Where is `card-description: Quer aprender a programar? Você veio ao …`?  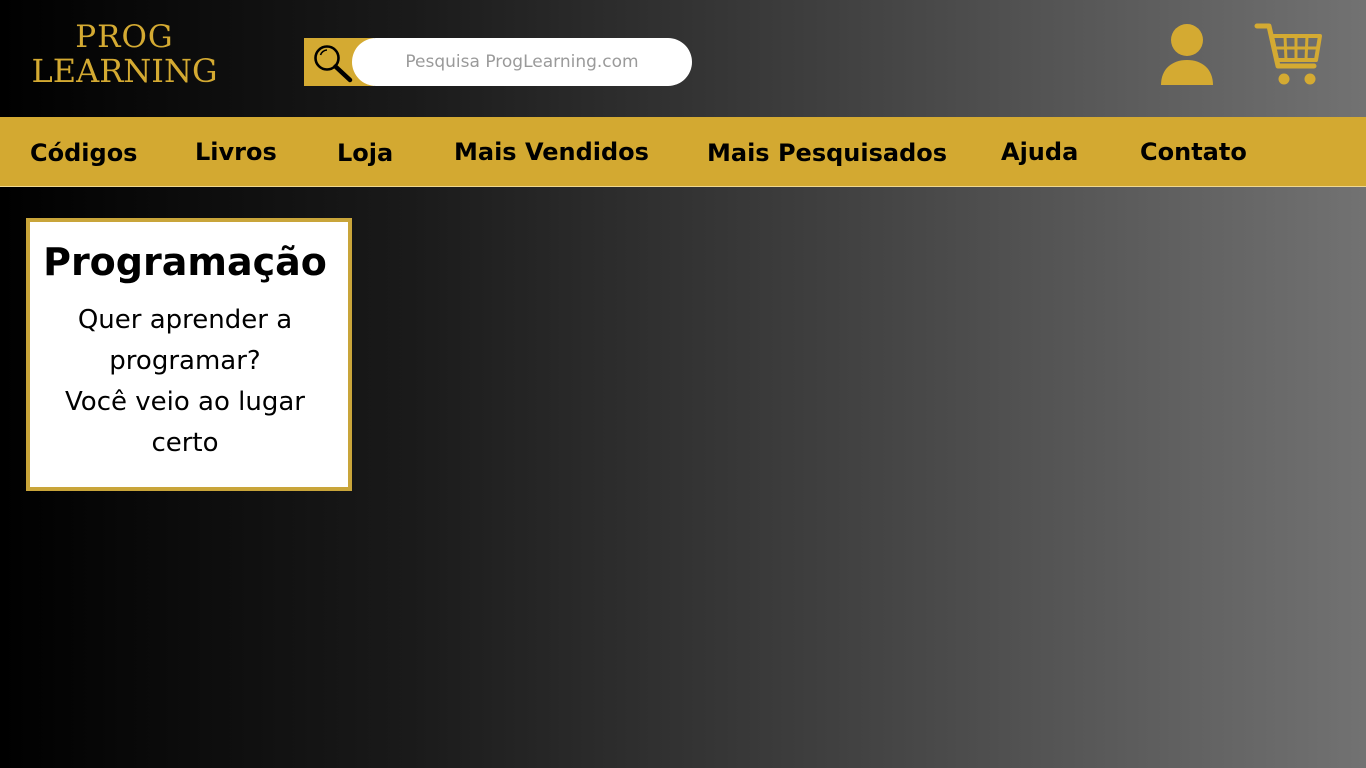 card-description: Quer aprender a programar? Você veio ao … is located at coordinates (185, 382).